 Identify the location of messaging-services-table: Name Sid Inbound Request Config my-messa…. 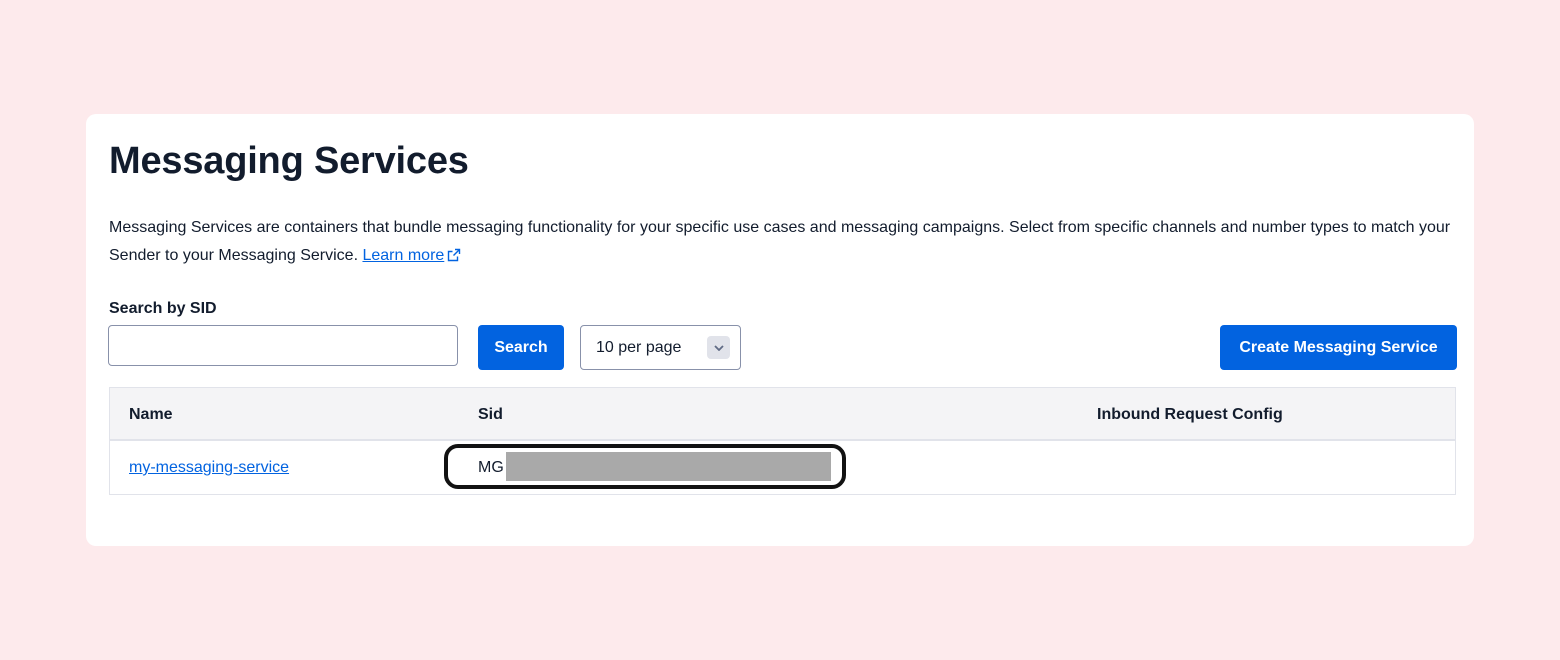
(782, 441).